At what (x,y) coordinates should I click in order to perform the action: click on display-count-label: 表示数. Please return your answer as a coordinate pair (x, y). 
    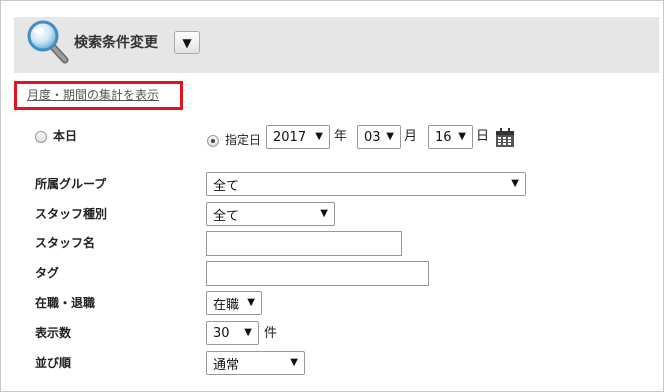
    Looking at the image, I should click on (53, 333).